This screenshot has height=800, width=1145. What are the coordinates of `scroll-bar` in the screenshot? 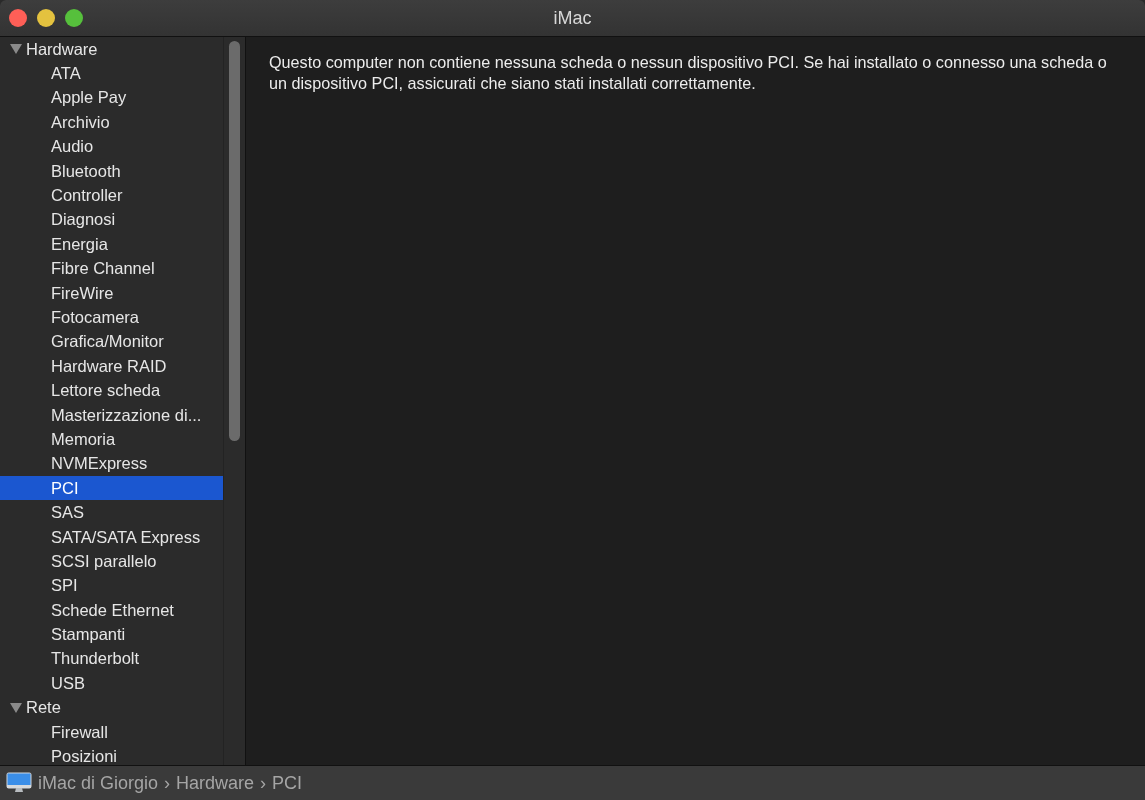 It's located at (234, 401).